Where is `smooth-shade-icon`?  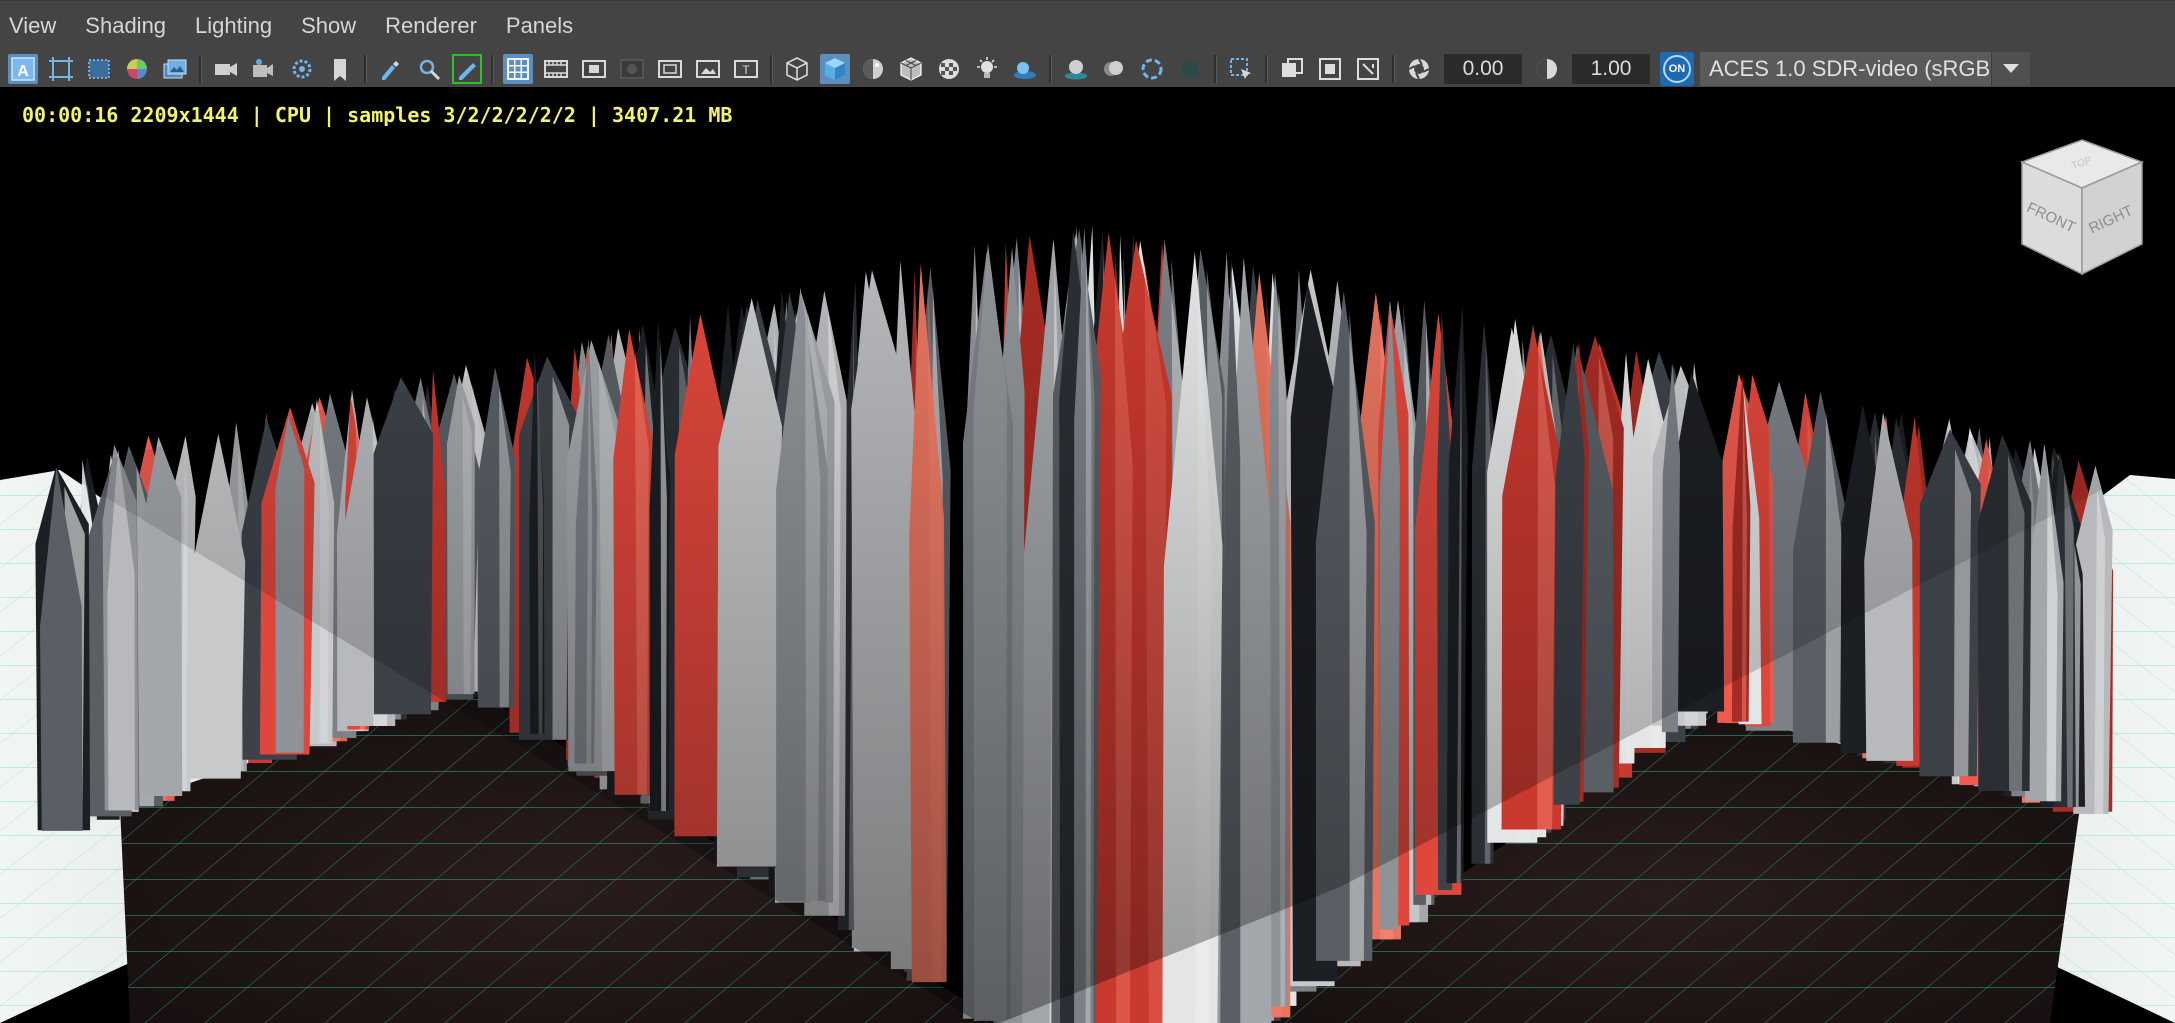
smooth-shade-icon is located at coordinates (835, 68).